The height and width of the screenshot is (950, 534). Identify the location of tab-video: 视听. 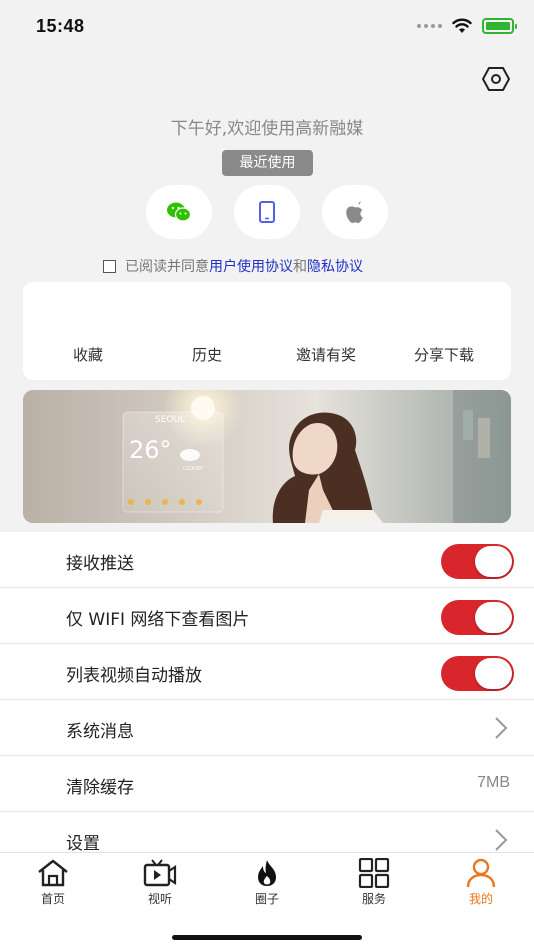
(160, 882).